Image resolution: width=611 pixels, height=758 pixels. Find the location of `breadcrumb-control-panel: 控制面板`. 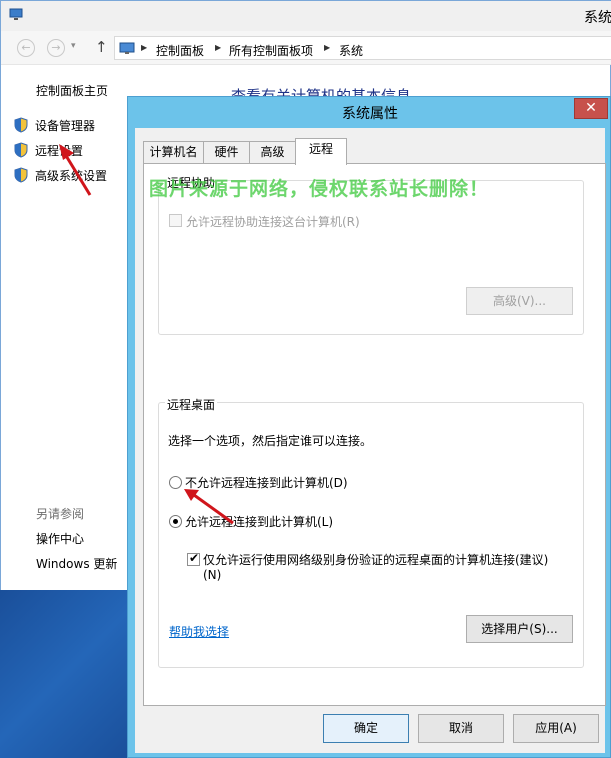

breadcrumb-control-panel: 控制面板 is located at coordinates (180, 50).